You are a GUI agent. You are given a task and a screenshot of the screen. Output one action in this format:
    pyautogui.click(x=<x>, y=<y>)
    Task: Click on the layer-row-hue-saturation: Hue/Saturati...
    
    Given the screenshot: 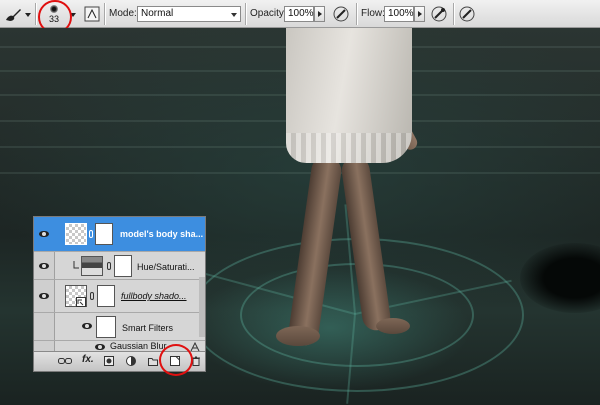 What is the action you would take?
    pyautogui.click(x=119, y=266)
    